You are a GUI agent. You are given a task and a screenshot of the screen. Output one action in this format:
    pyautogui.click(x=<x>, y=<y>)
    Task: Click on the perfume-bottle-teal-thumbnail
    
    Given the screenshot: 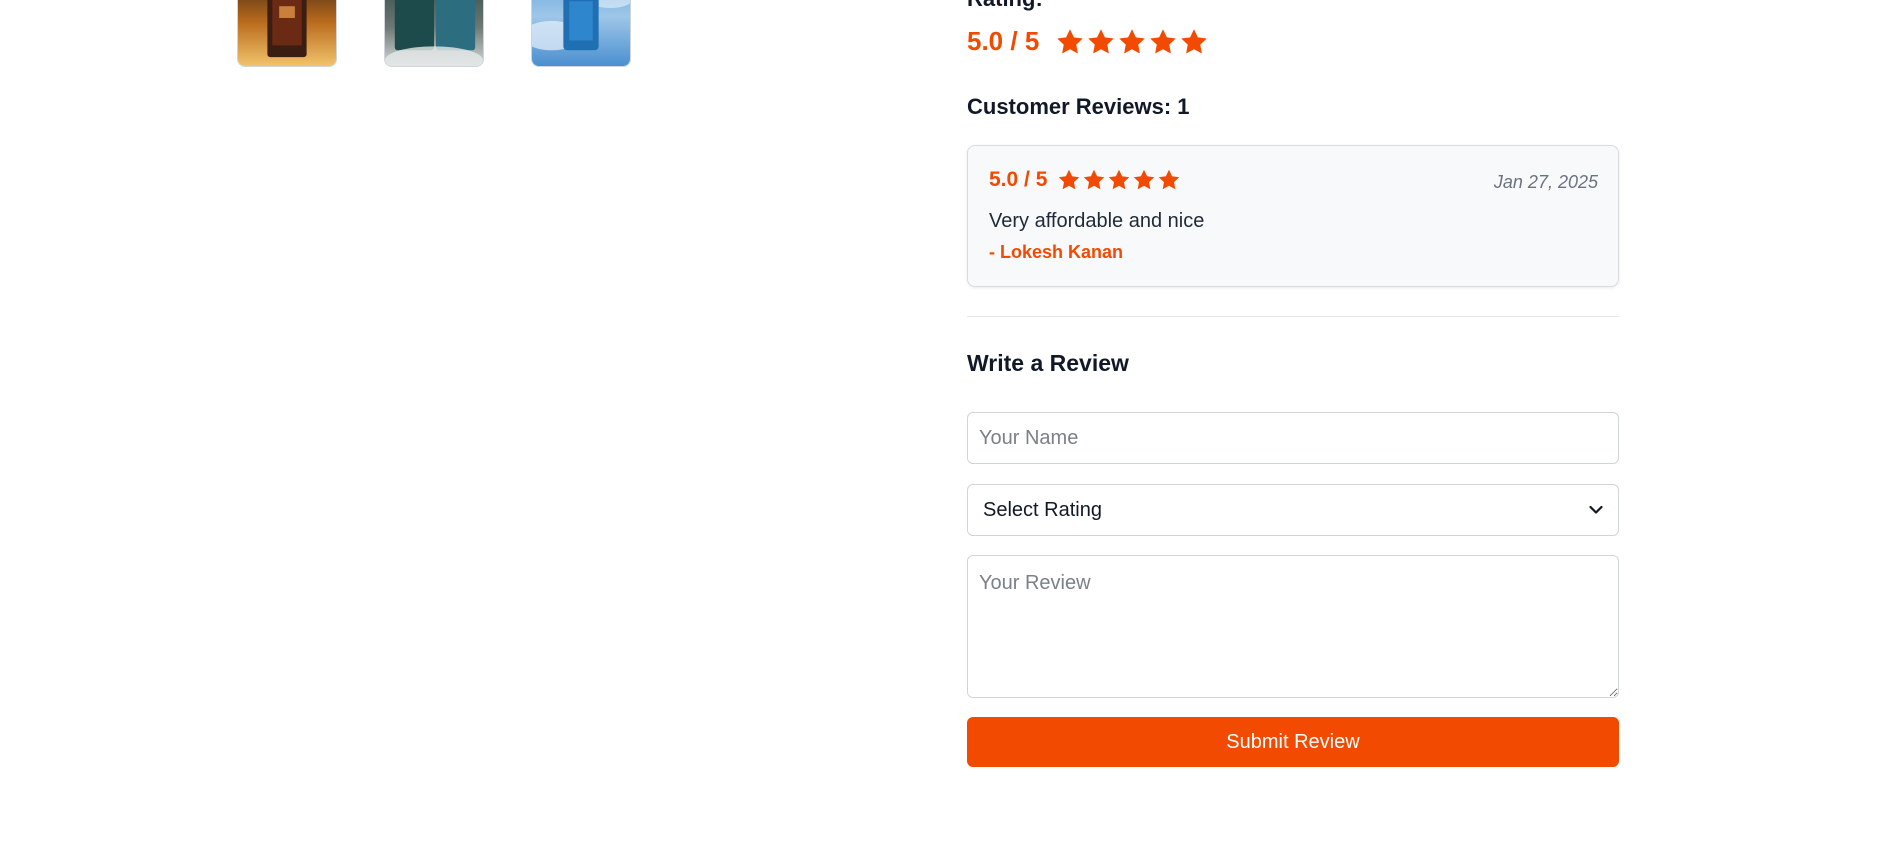 What is the action you would take?
    pyautogui.click(x=434, y=33)
    